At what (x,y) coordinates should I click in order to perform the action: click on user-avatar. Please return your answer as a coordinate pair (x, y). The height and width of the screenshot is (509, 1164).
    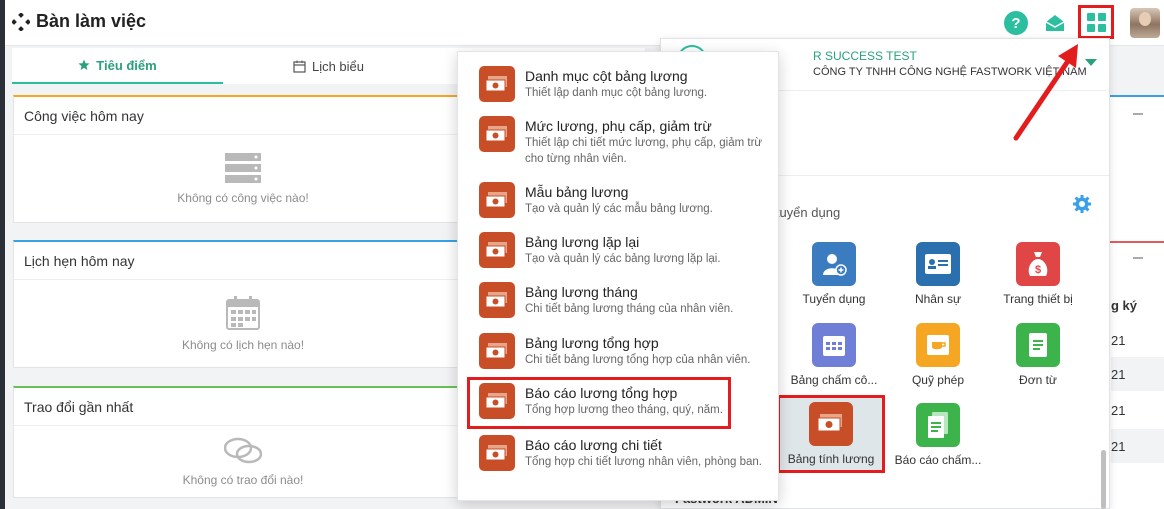
    Looking at the image, I should click on (1145, 23).